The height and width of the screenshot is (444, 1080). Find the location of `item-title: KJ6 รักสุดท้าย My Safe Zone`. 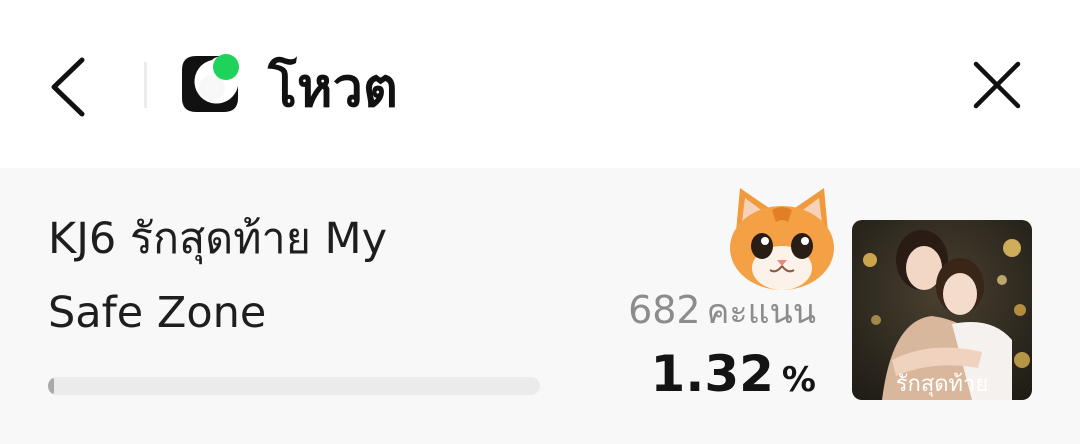

item-title: KJ6 รักสุดท้าย My Safe Zone is located at coordinates (218, 276).